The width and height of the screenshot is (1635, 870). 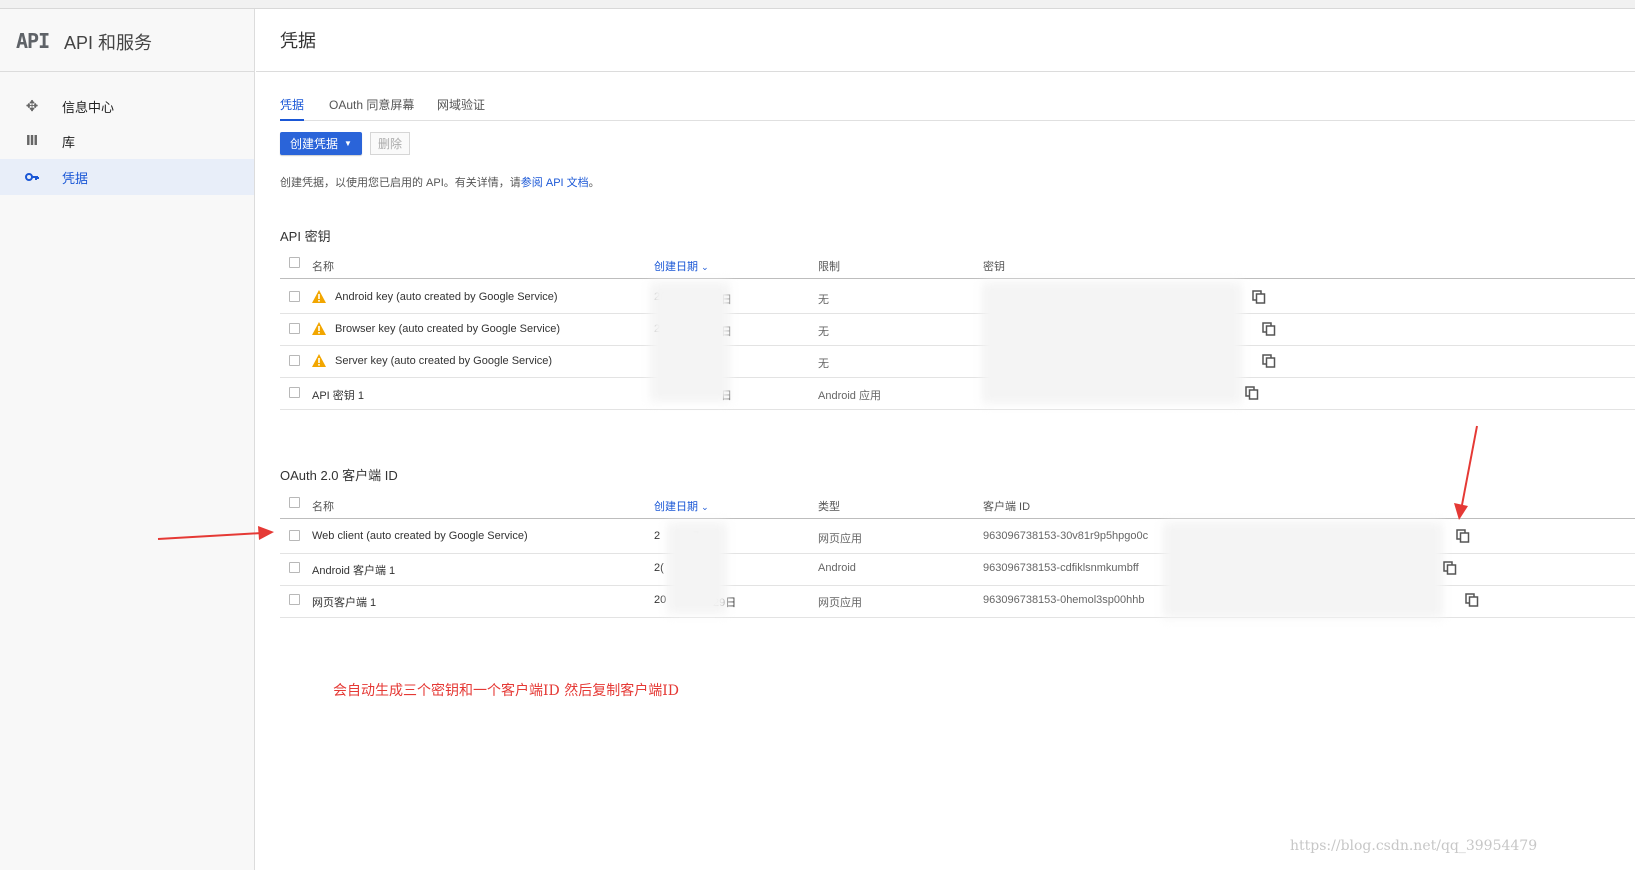 I want to click on arrowhead-right, so click(x=1461, y=511).